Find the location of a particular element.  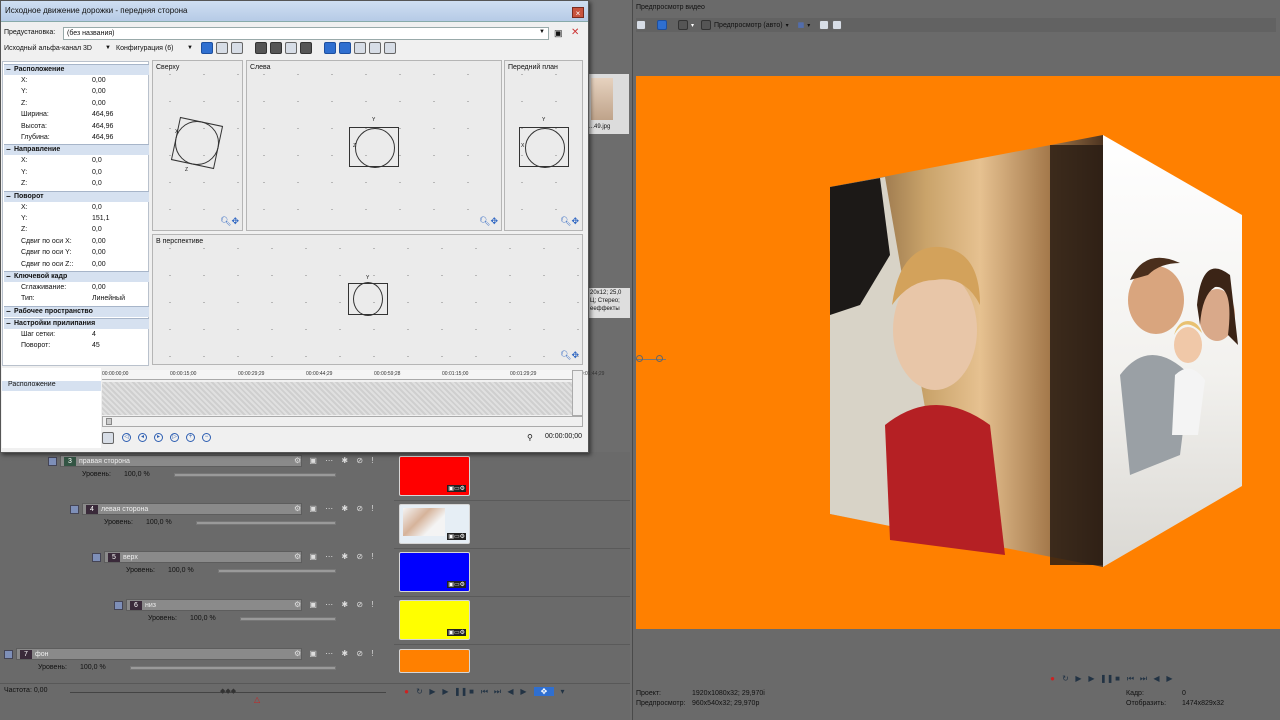

track-header: 3 правая сторона is located at coordinates (181, 461).